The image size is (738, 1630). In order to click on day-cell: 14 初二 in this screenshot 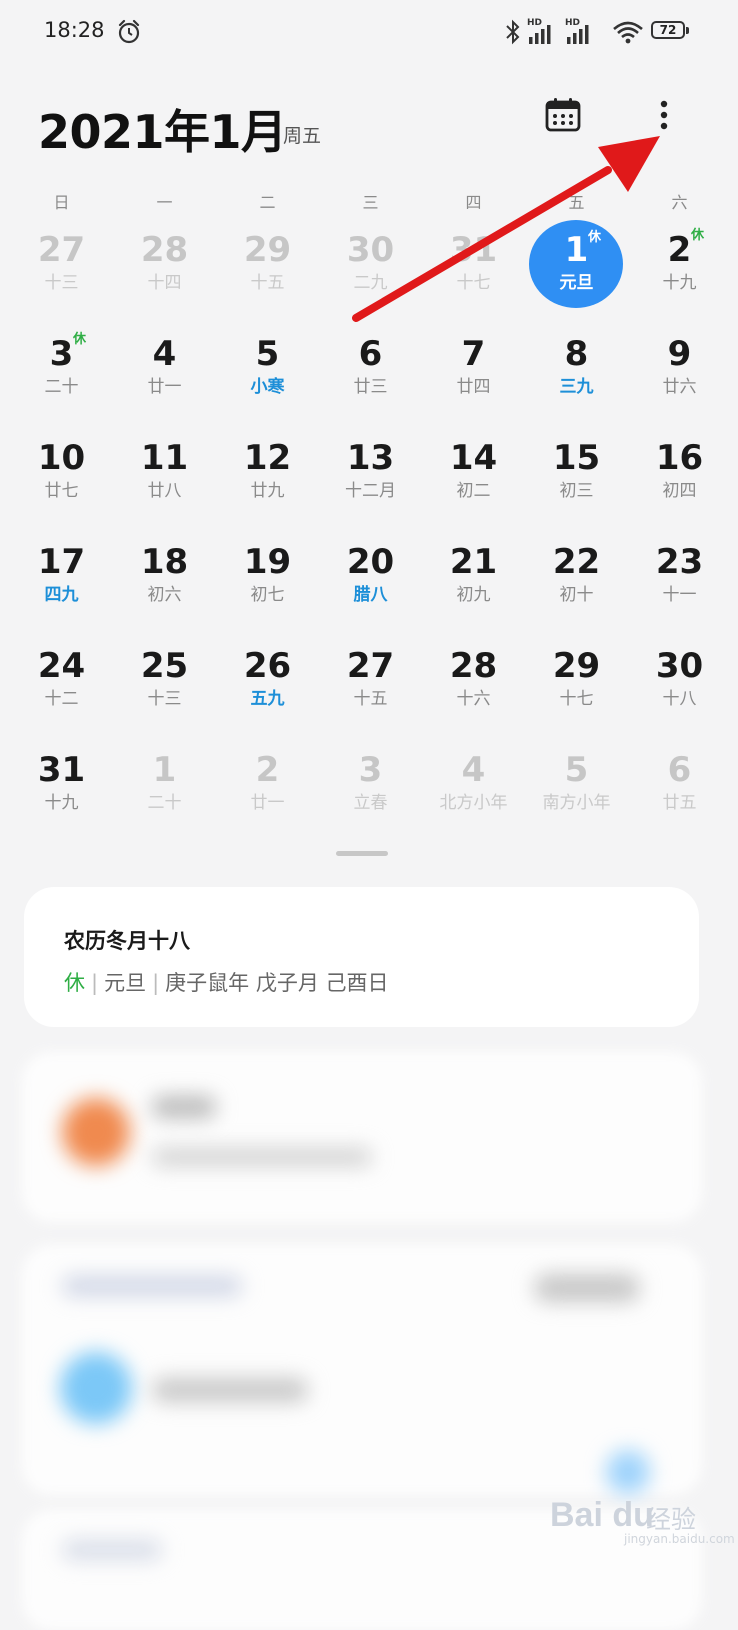, I will do `click(473, 478)`.